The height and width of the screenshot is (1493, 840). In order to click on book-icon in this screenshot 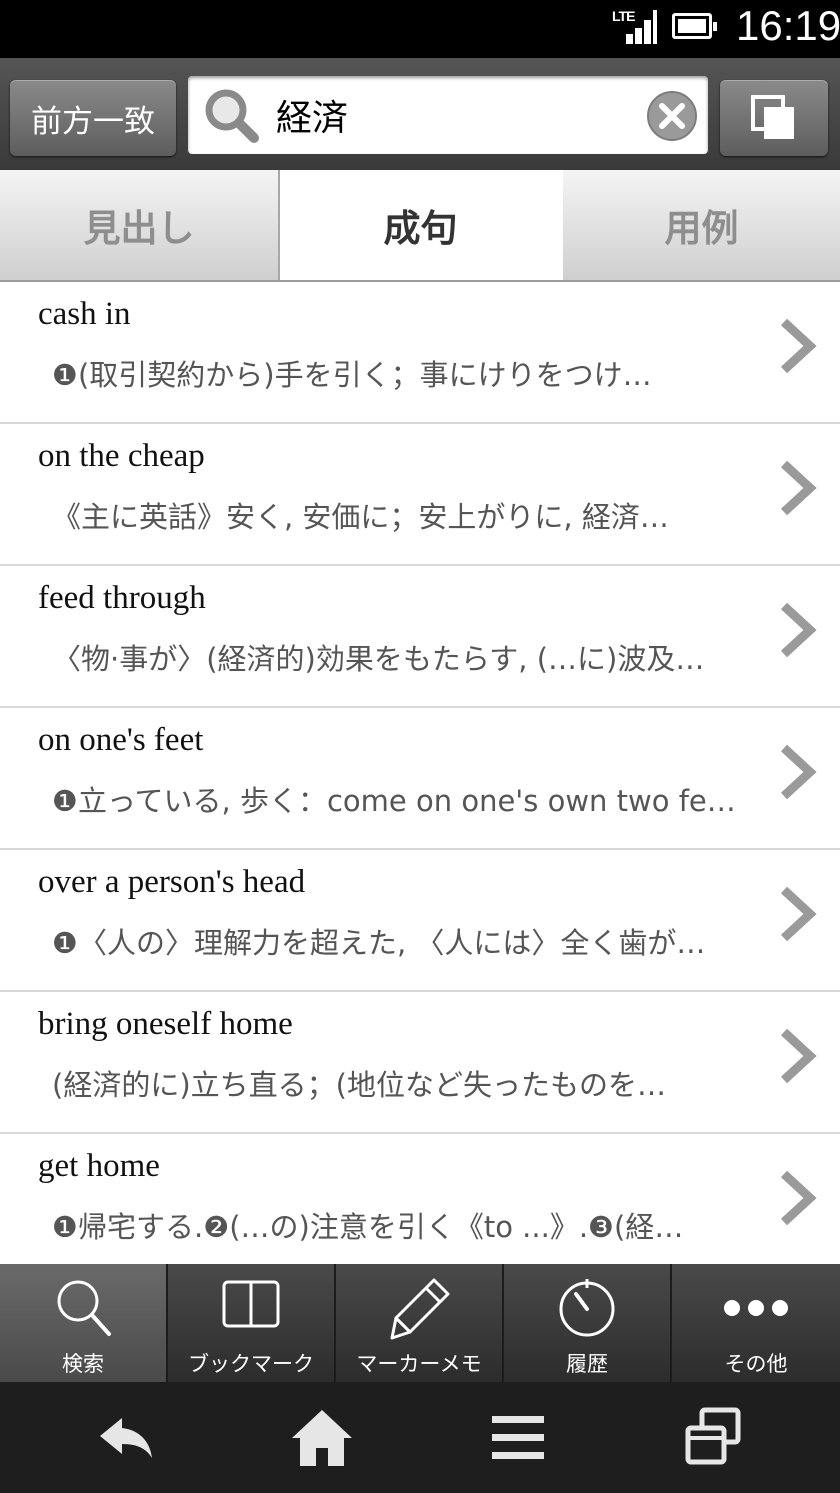, I will do `click(251, 1304)`.